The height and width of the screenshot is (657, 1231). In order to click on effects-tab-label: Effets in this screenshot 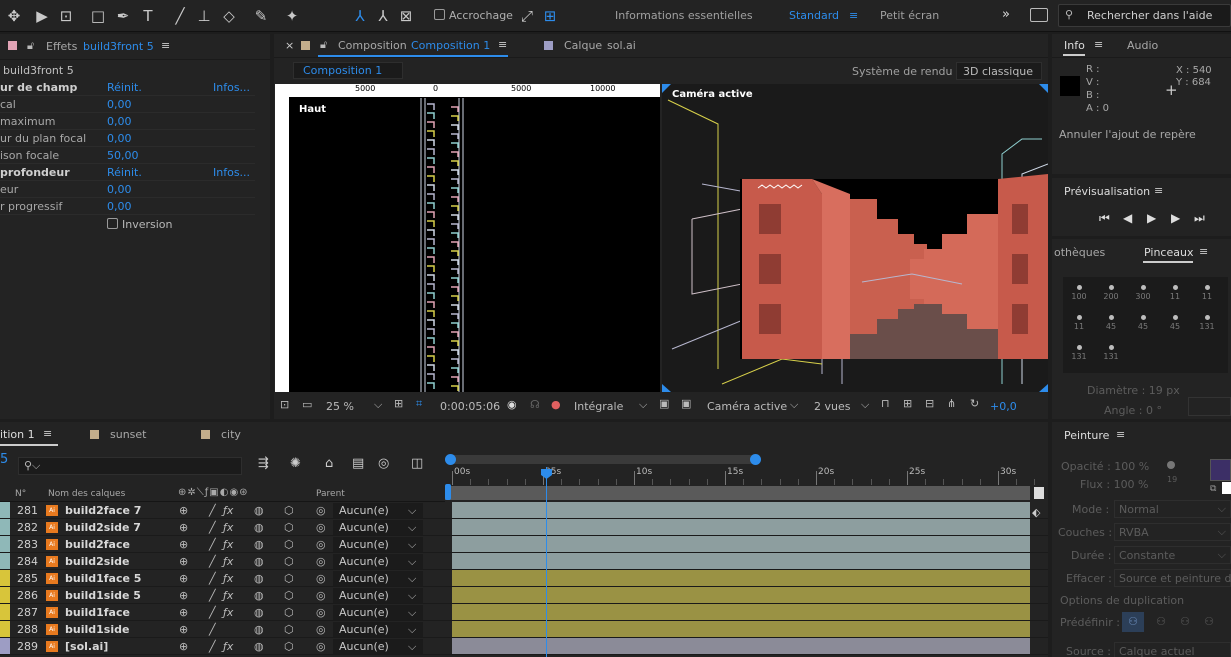, I will do `click(61, 46)`.